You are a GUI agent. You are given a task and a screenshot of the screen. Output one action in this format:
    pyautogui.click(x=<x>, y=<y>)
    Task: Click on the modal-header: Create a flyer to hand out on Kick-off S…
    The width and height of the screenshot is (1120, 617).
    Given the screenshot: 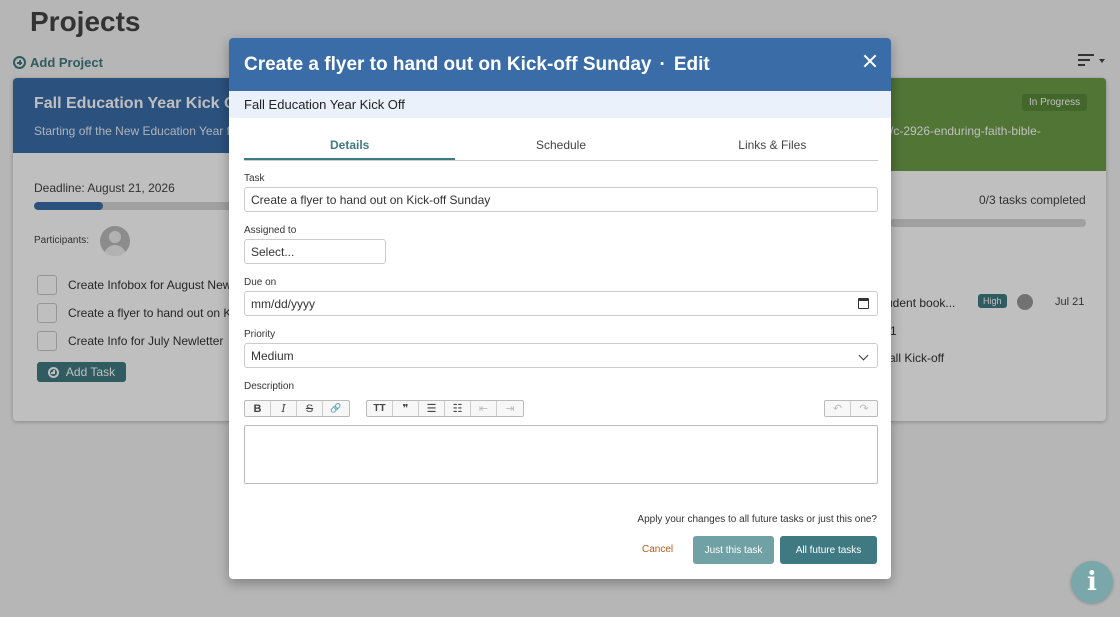 What is the action you would take?
    pyautogui.click(x=560, y=64)
    